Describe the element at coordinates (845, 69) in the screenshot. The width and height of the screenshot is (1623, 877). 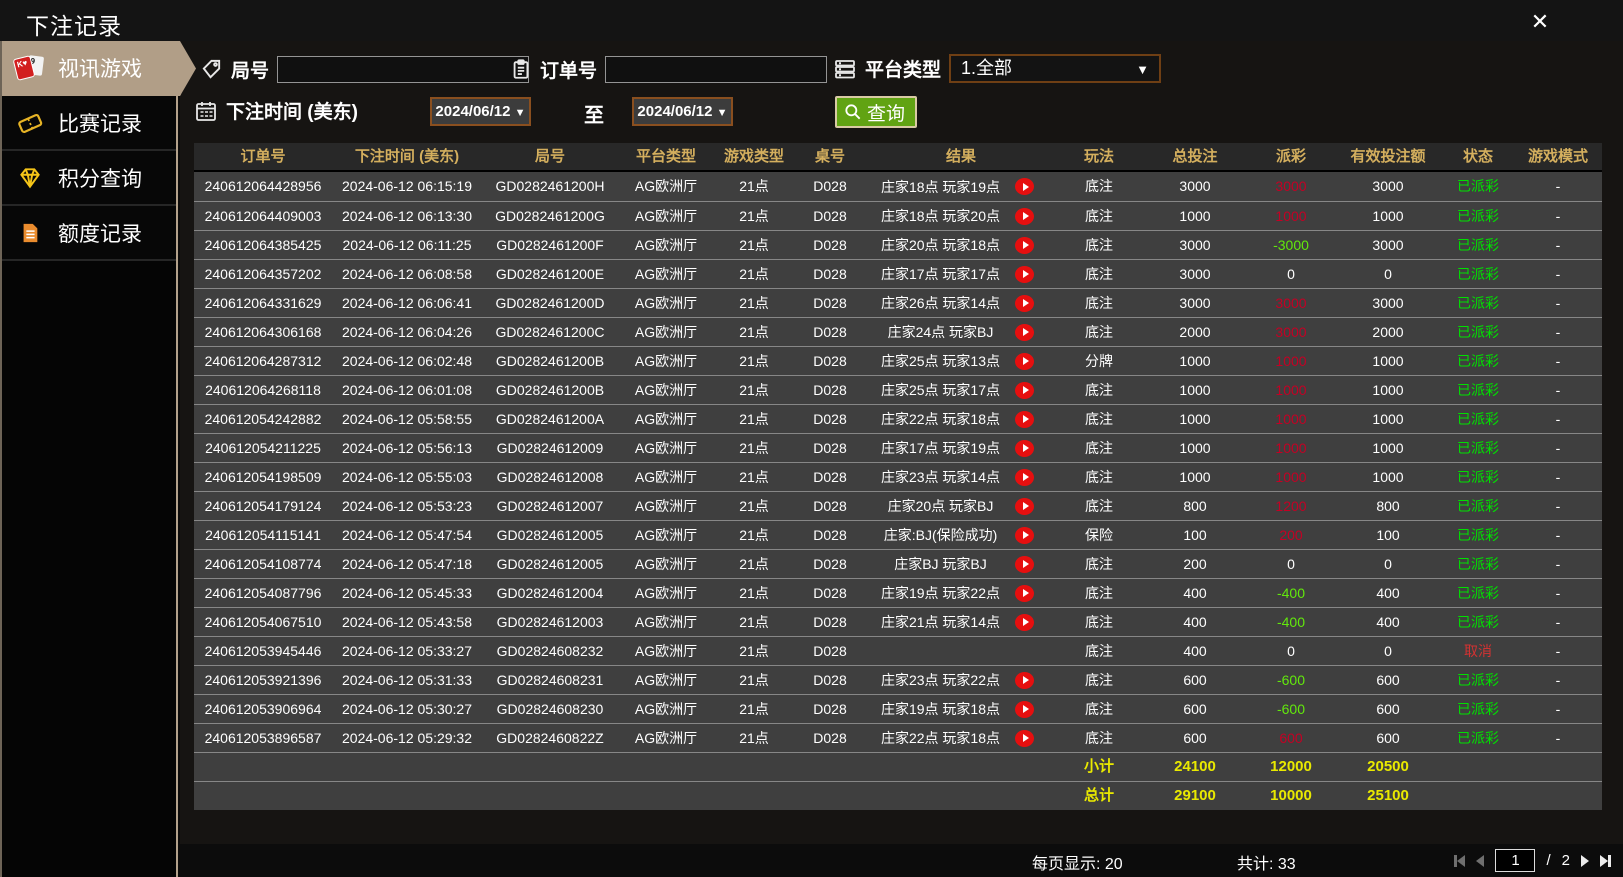
I see `server-list-icon` at that location.